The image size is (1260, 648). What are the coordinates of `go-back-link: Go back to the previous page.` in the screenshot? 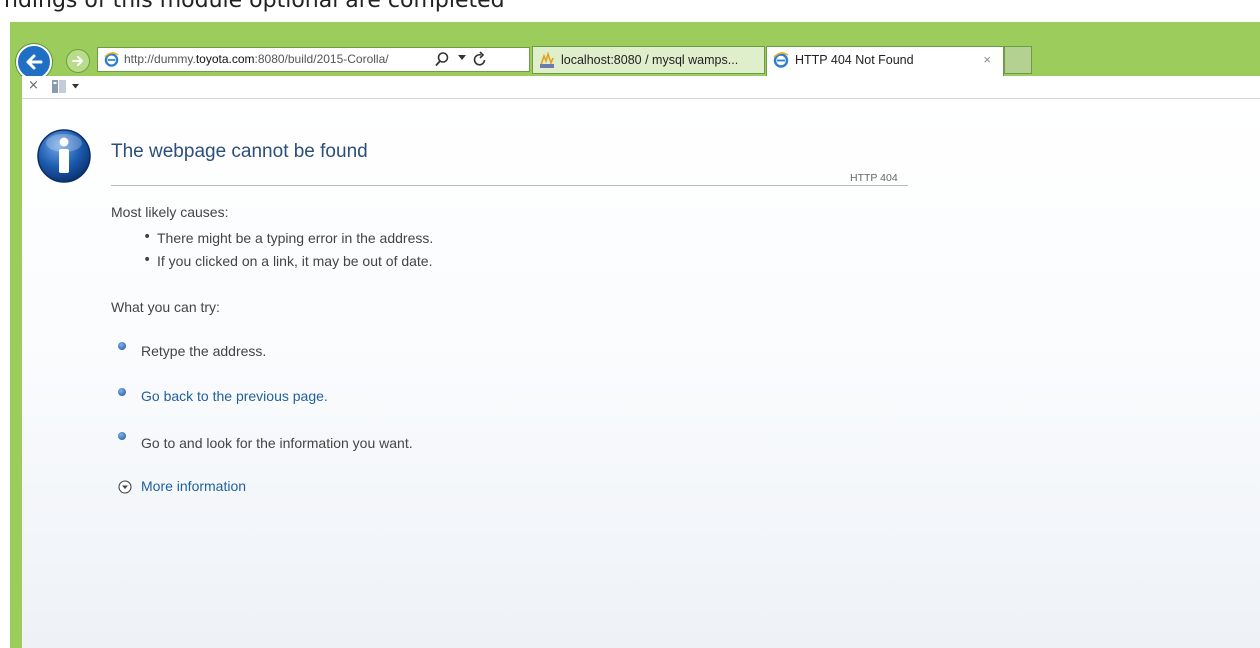 It's located at (234, 396).